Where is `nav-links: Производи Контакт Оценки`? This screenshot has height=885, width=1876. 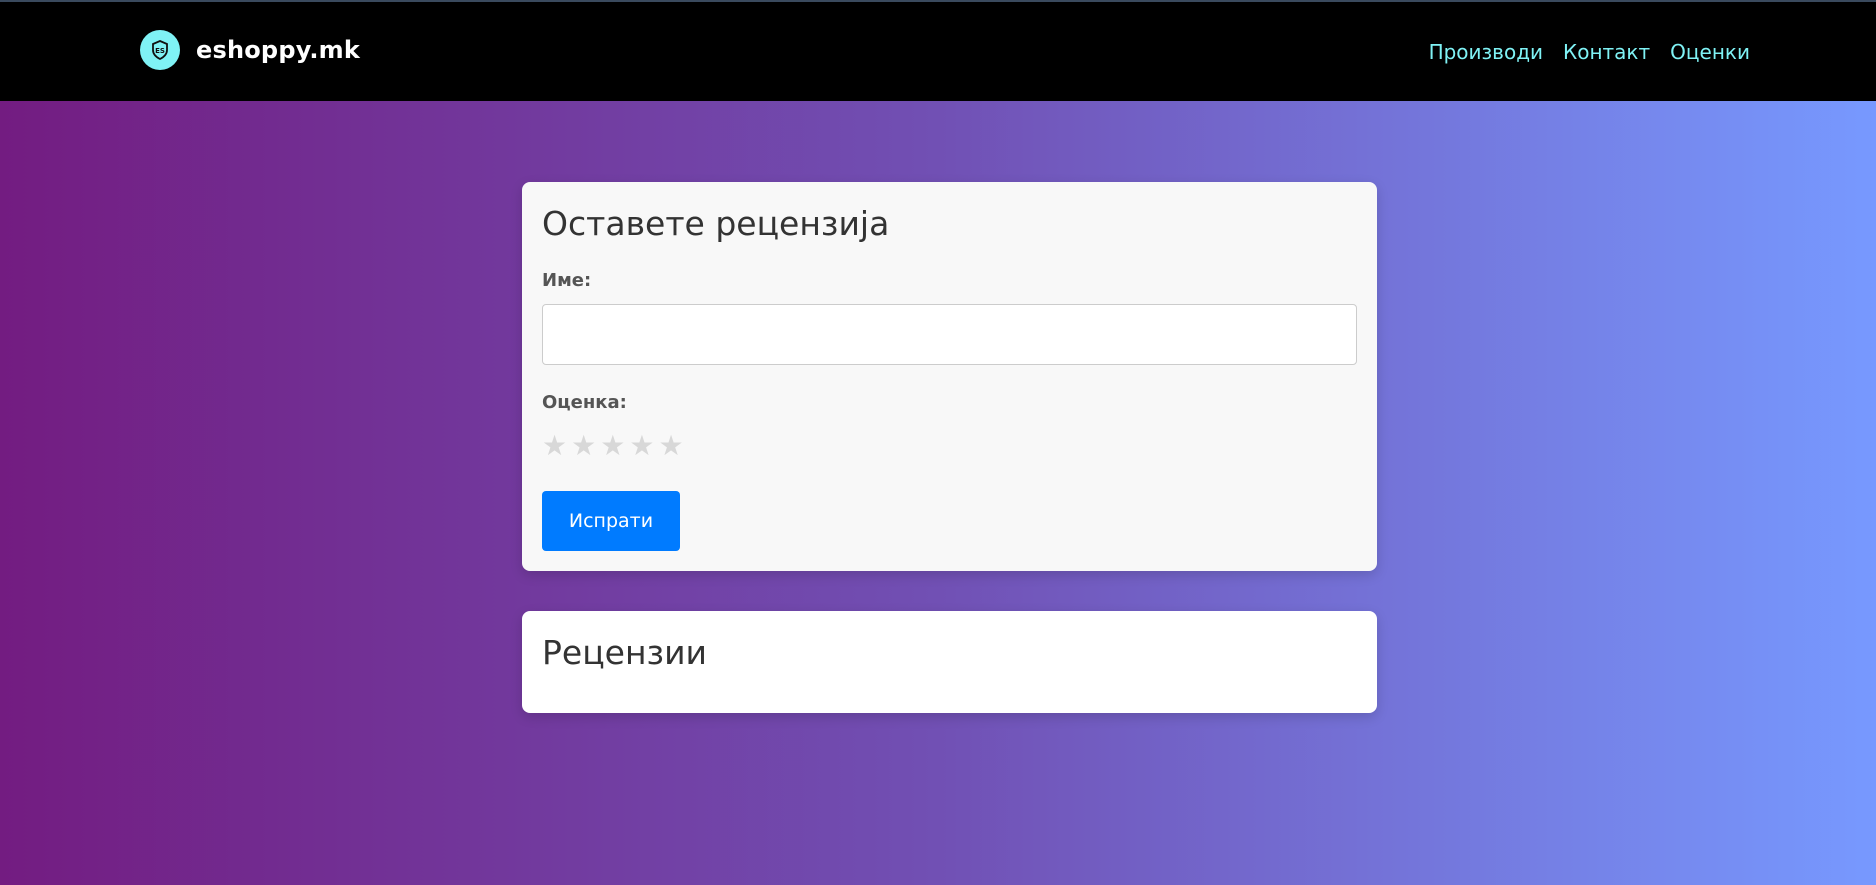
nav-links: Производи Контакт Оценки is located at coordinates (1589, 52).